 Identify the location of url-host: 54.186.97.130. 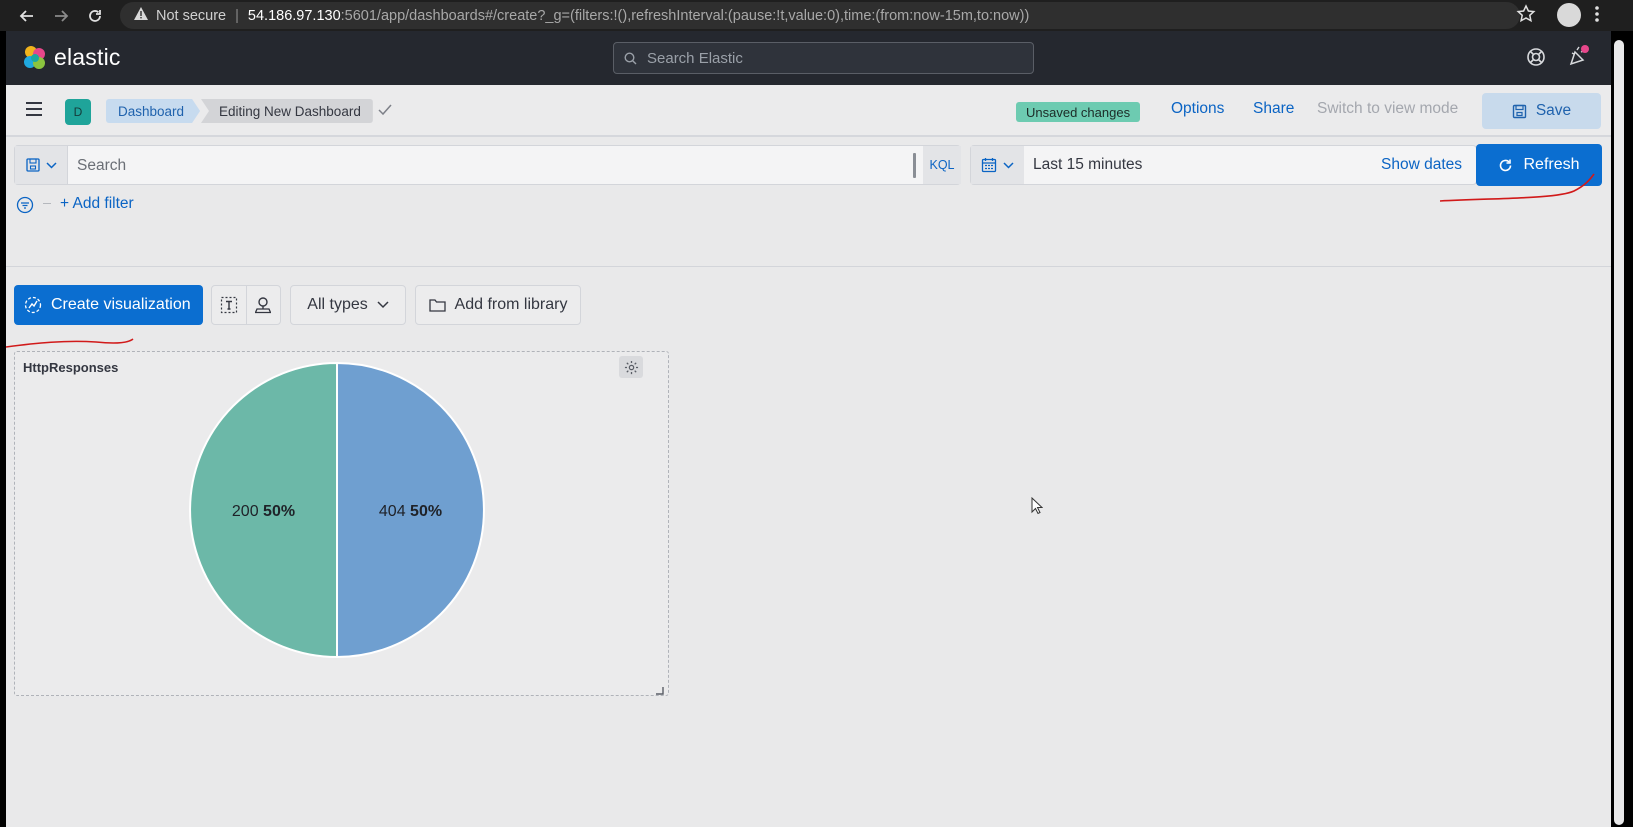
(294, 15).